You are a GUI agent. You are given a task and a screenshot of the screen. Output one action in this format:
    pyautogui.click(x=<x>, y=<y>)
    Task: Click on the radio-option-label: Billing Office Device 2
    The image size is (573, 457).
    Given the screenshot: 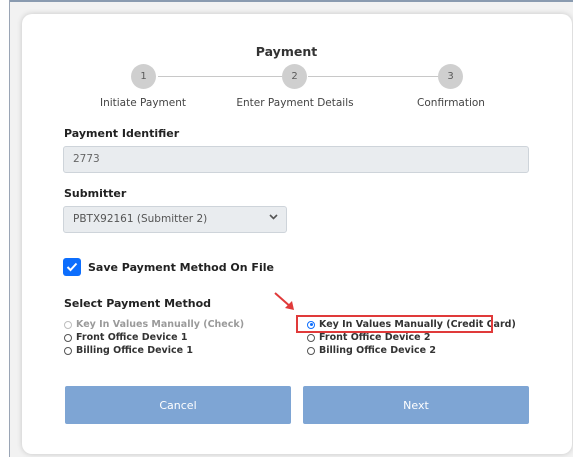 What is the action you would take?
    pyautogui.click(x=377, y=350)
    